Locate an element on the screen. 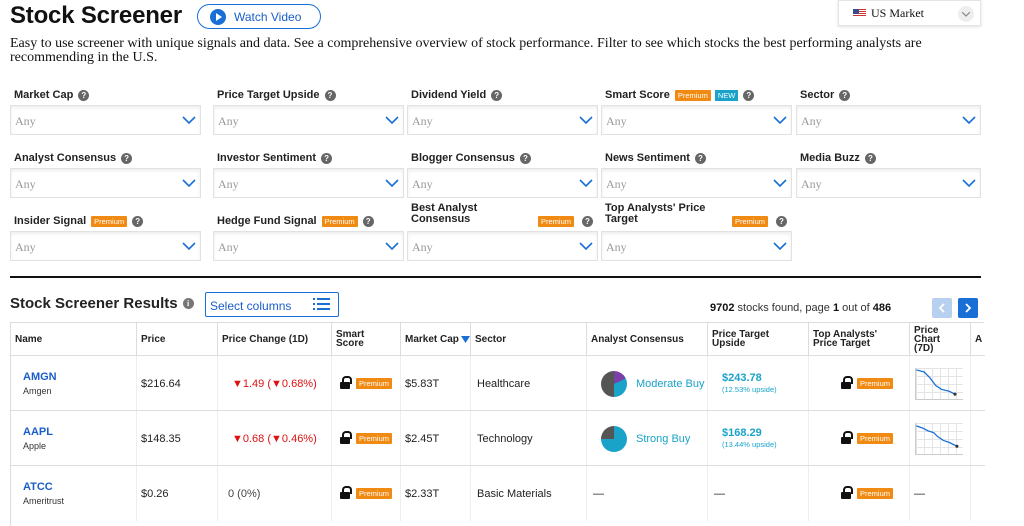 The image size is (1024, 526). filter-select-analyst-consensus: Any is located at coordinates (105, 183).